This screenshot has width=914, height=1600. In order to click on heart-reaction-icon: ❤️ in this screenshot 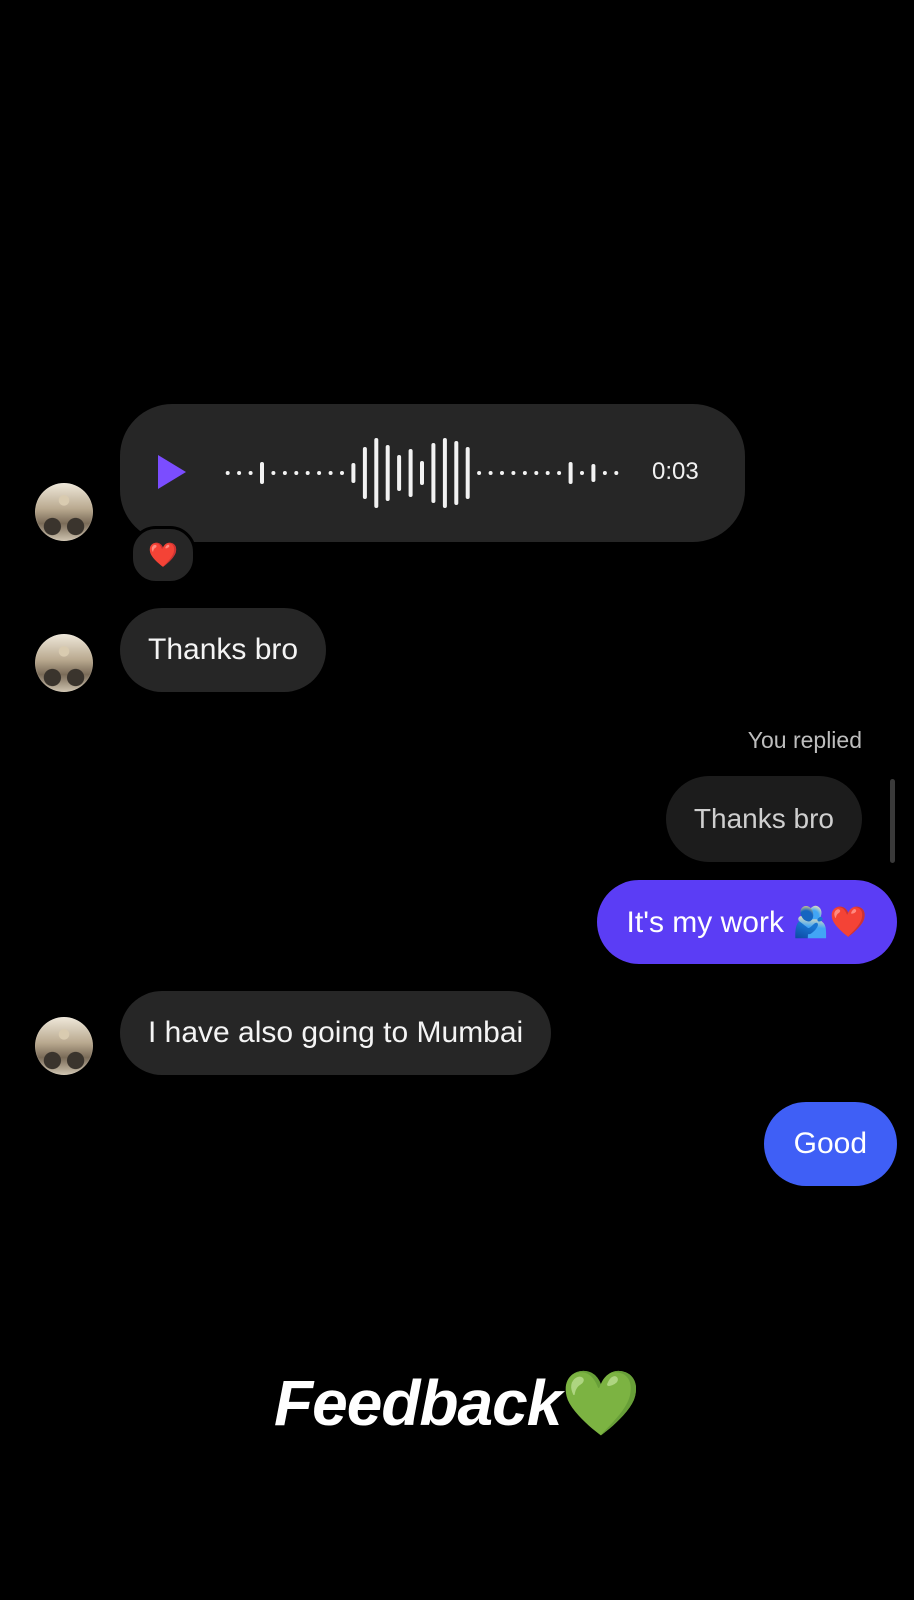, I will do `click(163, 555)`.